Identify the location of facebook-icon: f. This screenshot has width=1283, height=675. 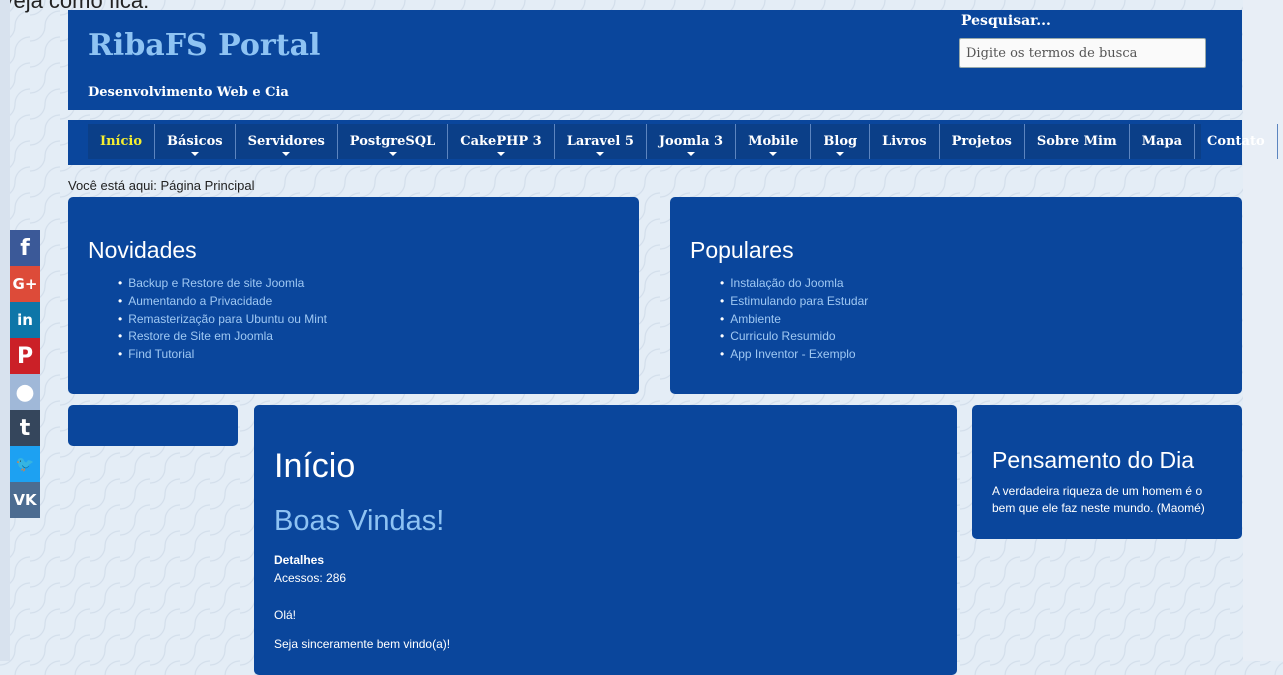
(25, 248).